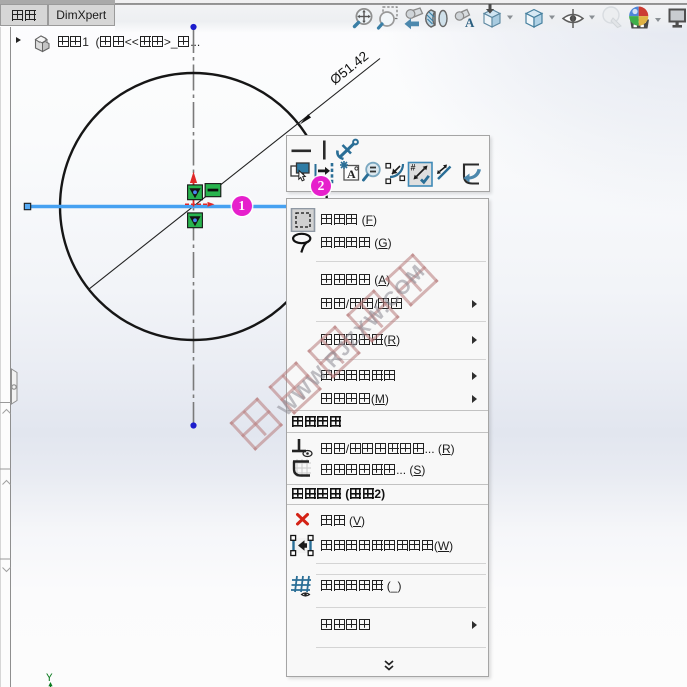 The height and width of the screenshot is (687, 687). Describe the element at coordinates (49, 679) in the screenshot. I see `svg-text: Y` at that location.